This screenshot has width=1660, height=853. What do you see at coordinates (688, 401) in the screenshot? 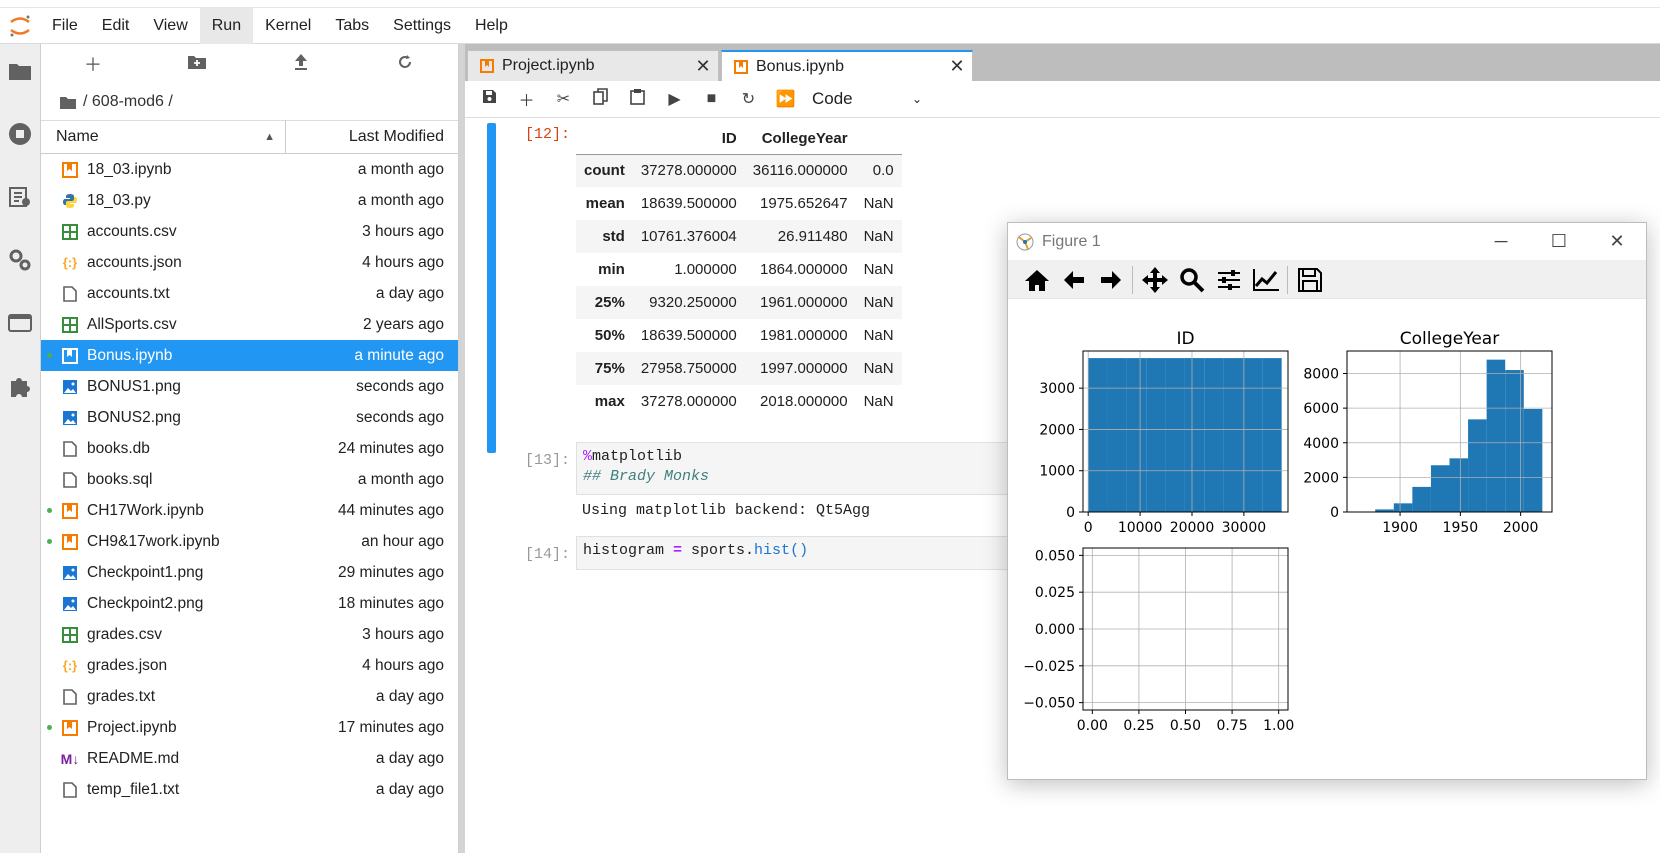
I see `table-cell: 37278.000000` at bounding box center [688, 401].